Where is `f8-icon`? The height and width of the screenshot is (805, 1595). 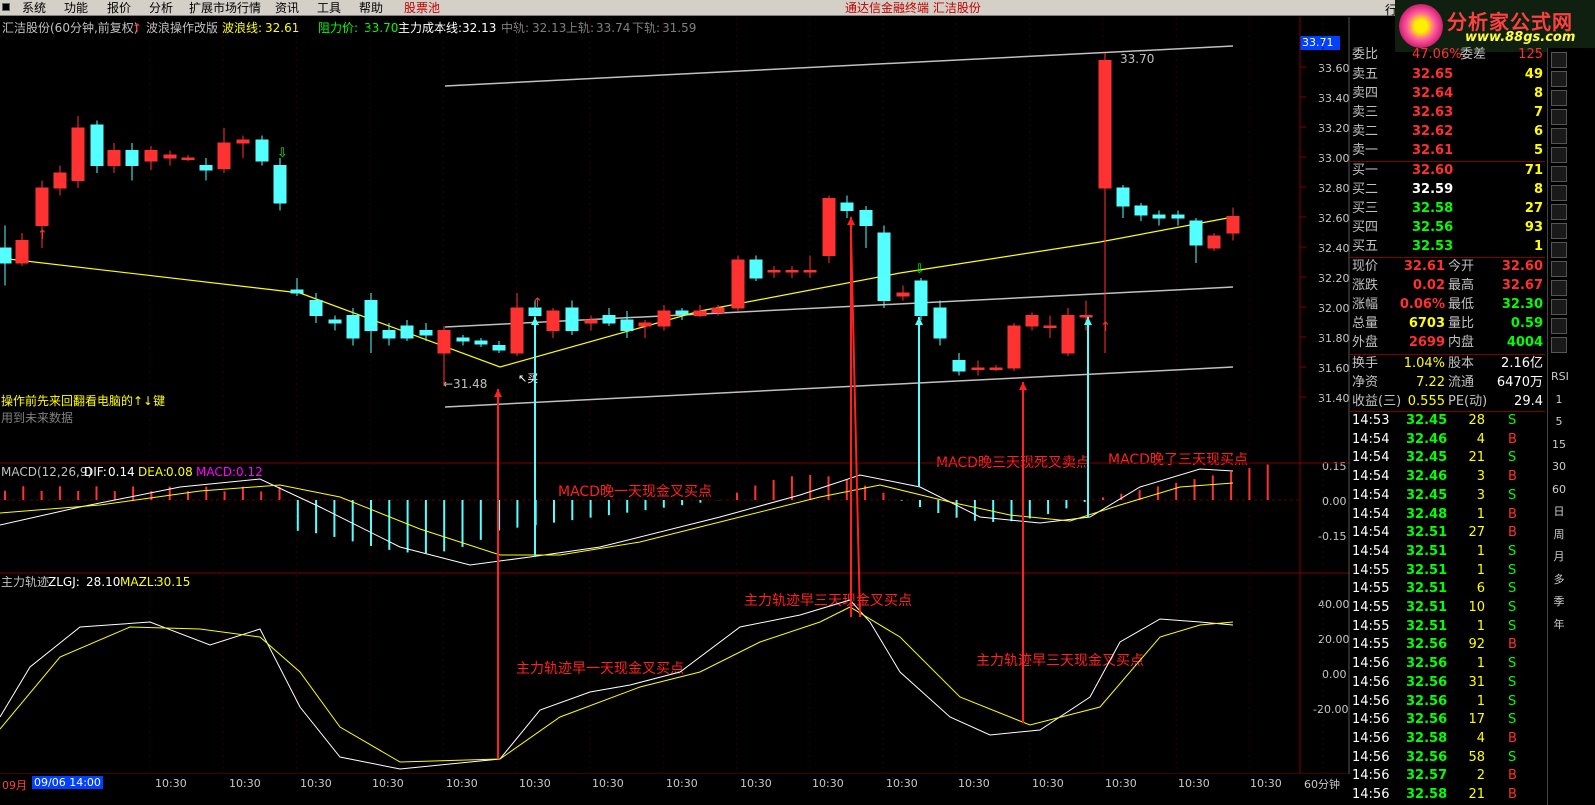 f8-icon is located at coordinates (1559, 326).